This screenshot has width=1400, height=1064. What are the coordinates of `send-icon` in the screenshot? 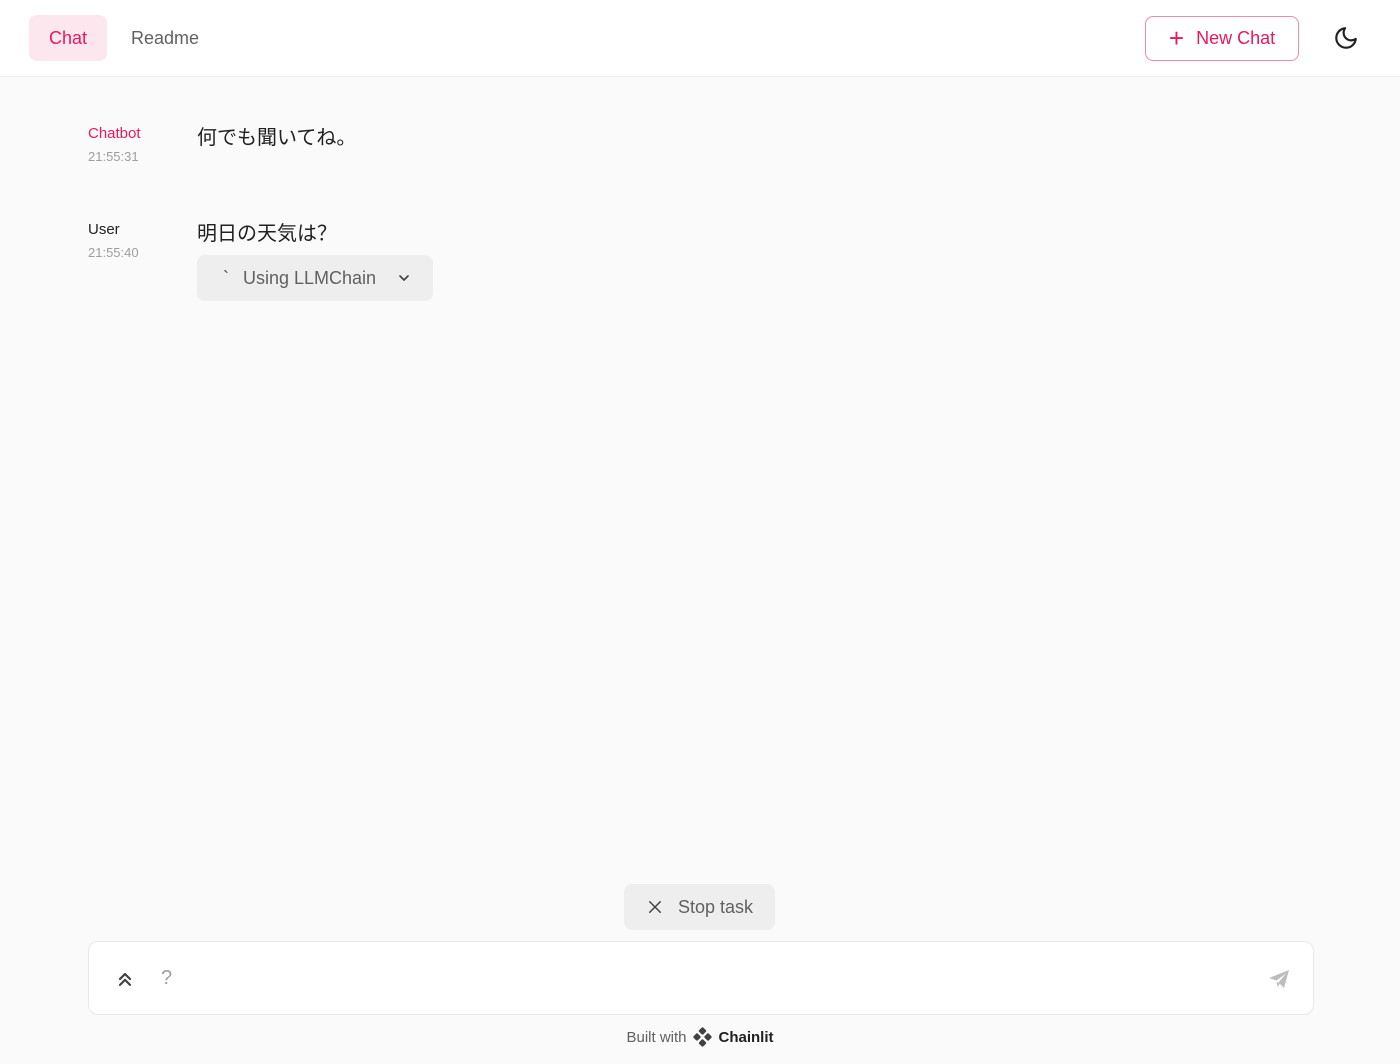 It's located at (1279, 979).